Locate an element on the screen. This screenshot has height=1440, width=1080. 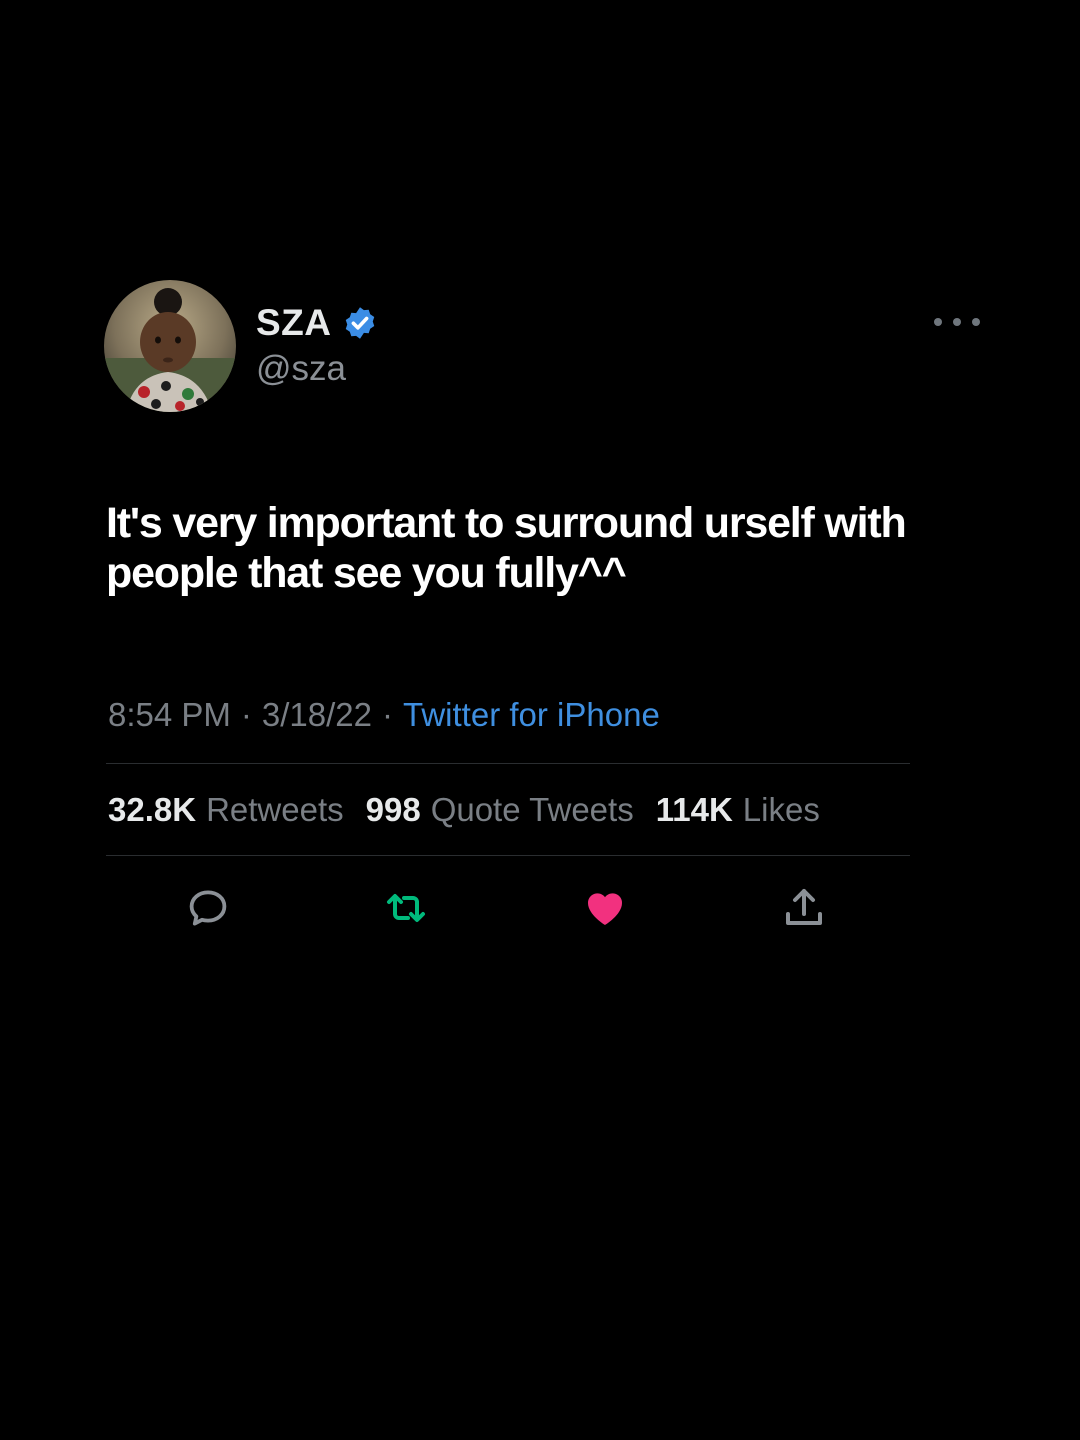
likes-count: 114K is located at coordinates (694, 809).